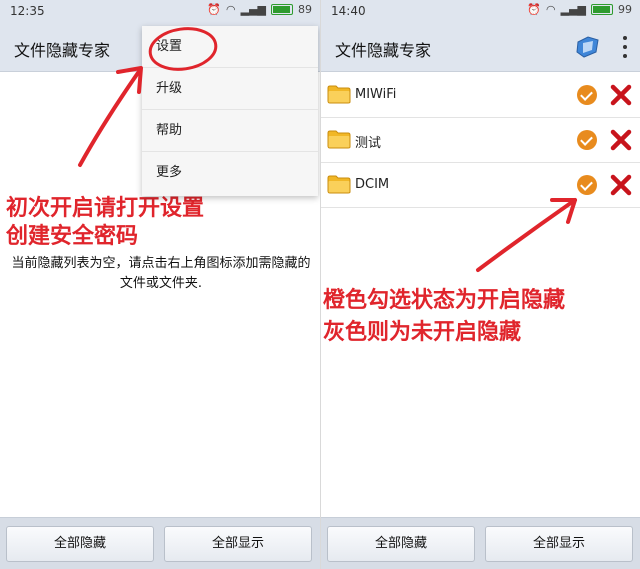 The height and width of the screenshot is (569, 640). I want to click on status-icons: ⏰ ◠ ▂▄▆ 89, so click(259, 9).